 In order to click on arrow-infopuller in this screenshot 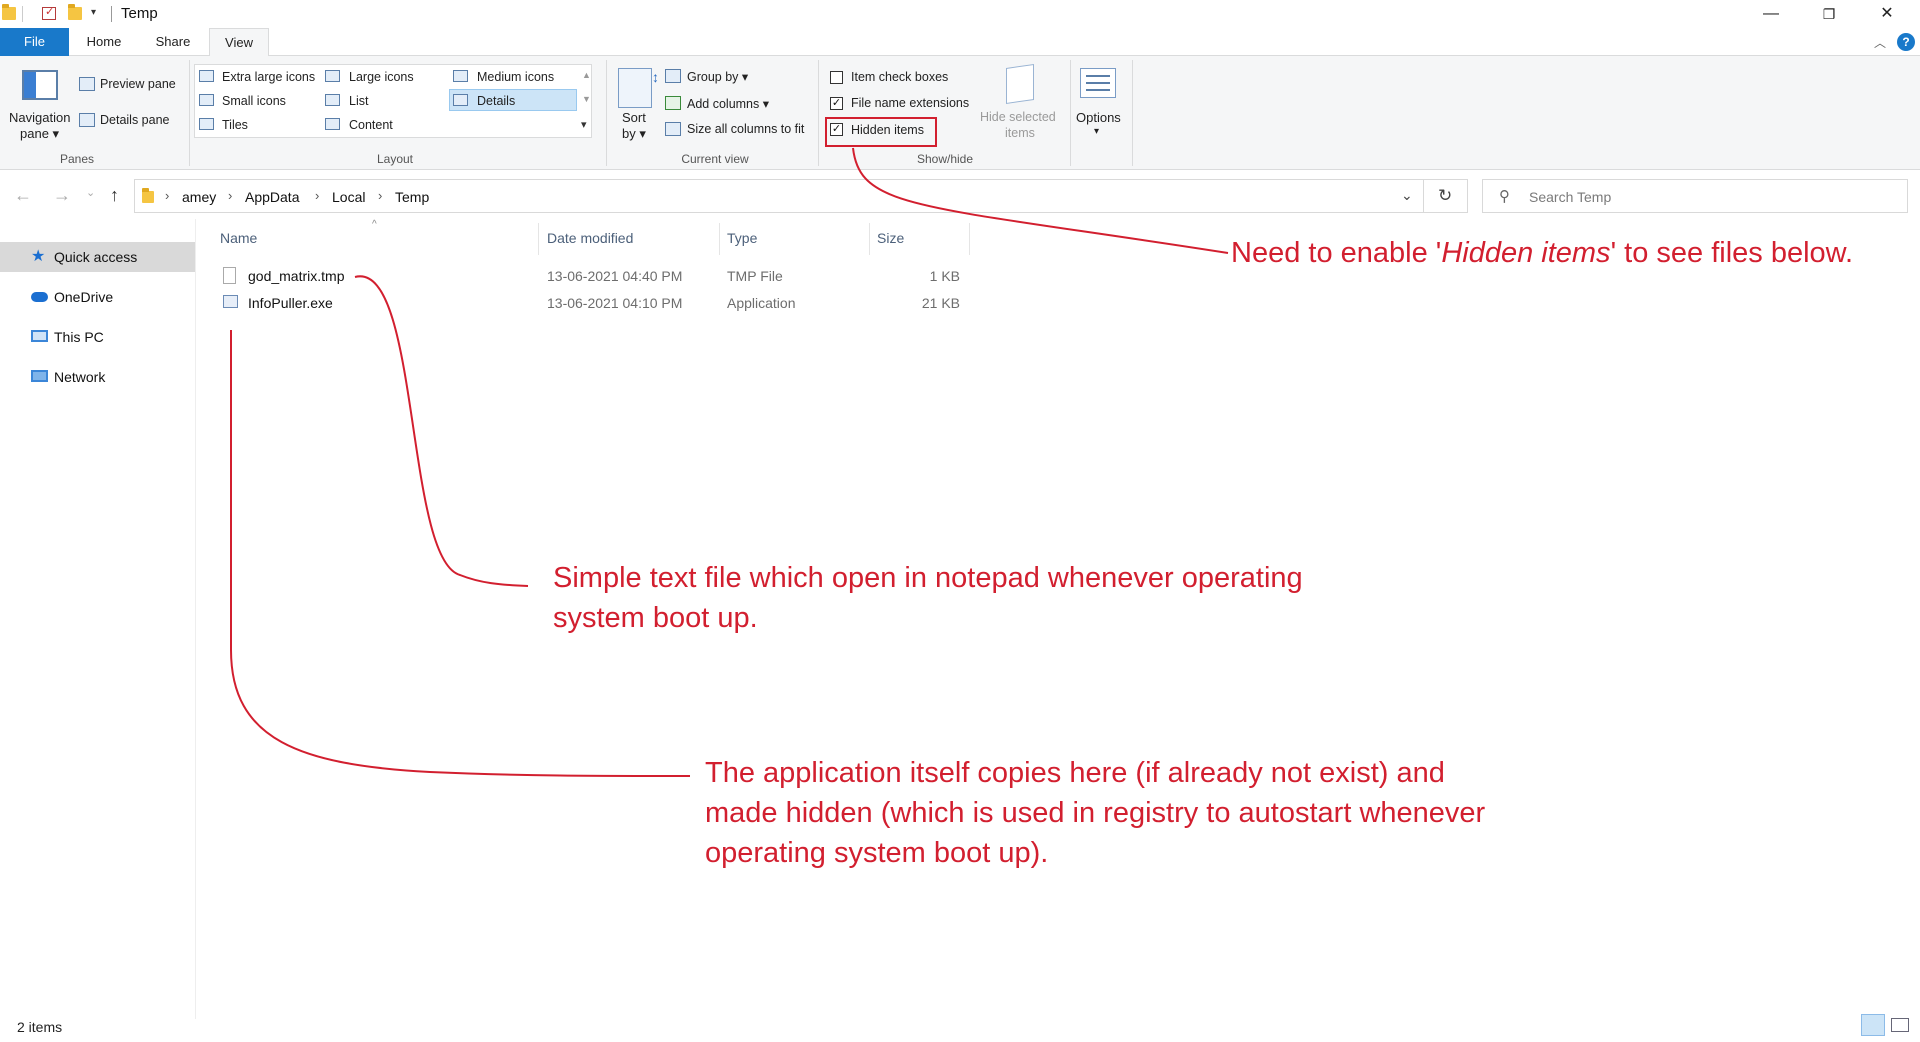, I will do `click(460, 553)`.